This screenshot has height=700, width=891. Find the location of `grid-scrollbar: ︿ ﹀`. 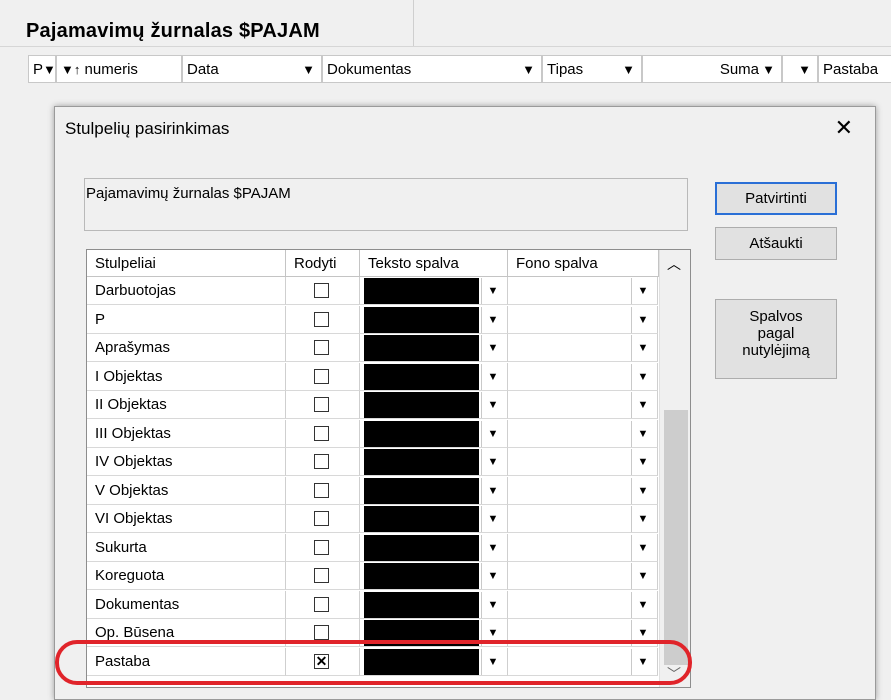

grid-scrollbar: ︿ ﹀ is located at coordinates (674, 468).